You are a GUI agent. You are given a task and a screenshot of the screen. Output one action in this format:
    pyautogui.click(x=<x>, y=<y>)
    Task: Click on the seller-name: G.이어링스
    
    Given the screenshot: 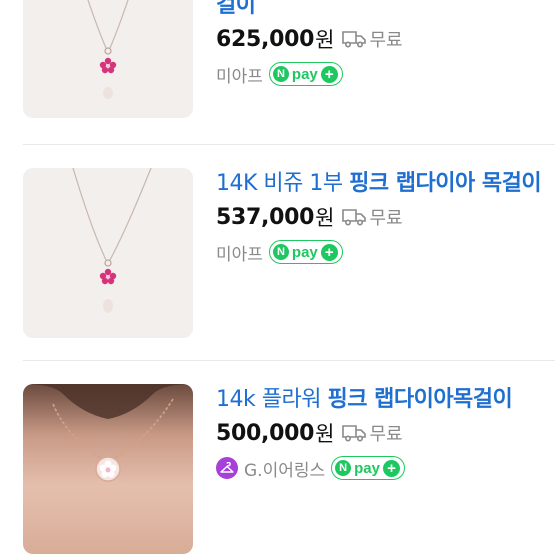 What is the action you would take?
    pyautogui.click(x=284, y=468)
    